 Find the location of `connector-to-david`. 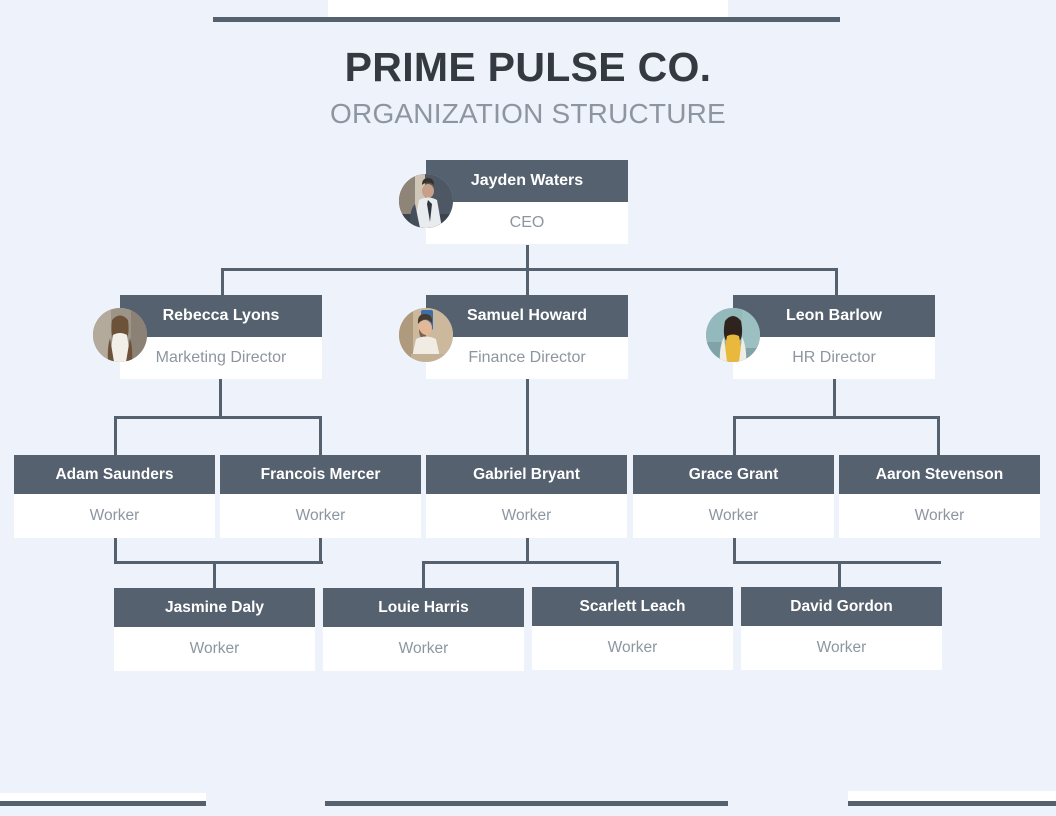

connector-to-david is located at coordinates (839, 574).